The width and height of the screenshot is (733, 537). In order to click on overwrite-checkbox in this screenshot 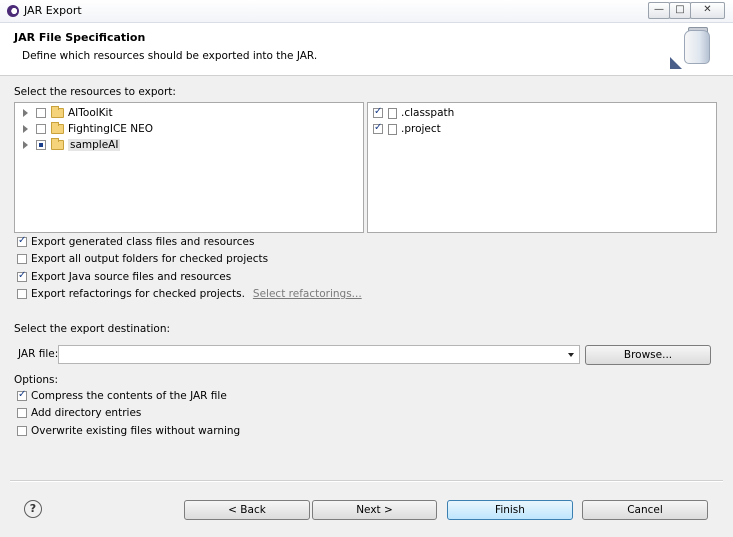, I will do `click(22, 431)`.